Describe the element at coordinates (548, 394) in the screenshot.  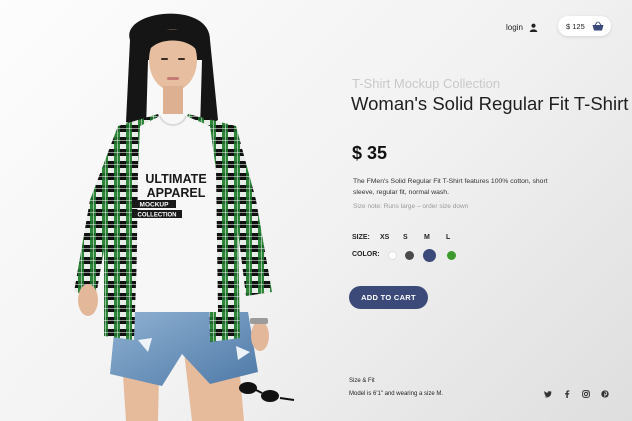
I see `twitter-icon` at that location.